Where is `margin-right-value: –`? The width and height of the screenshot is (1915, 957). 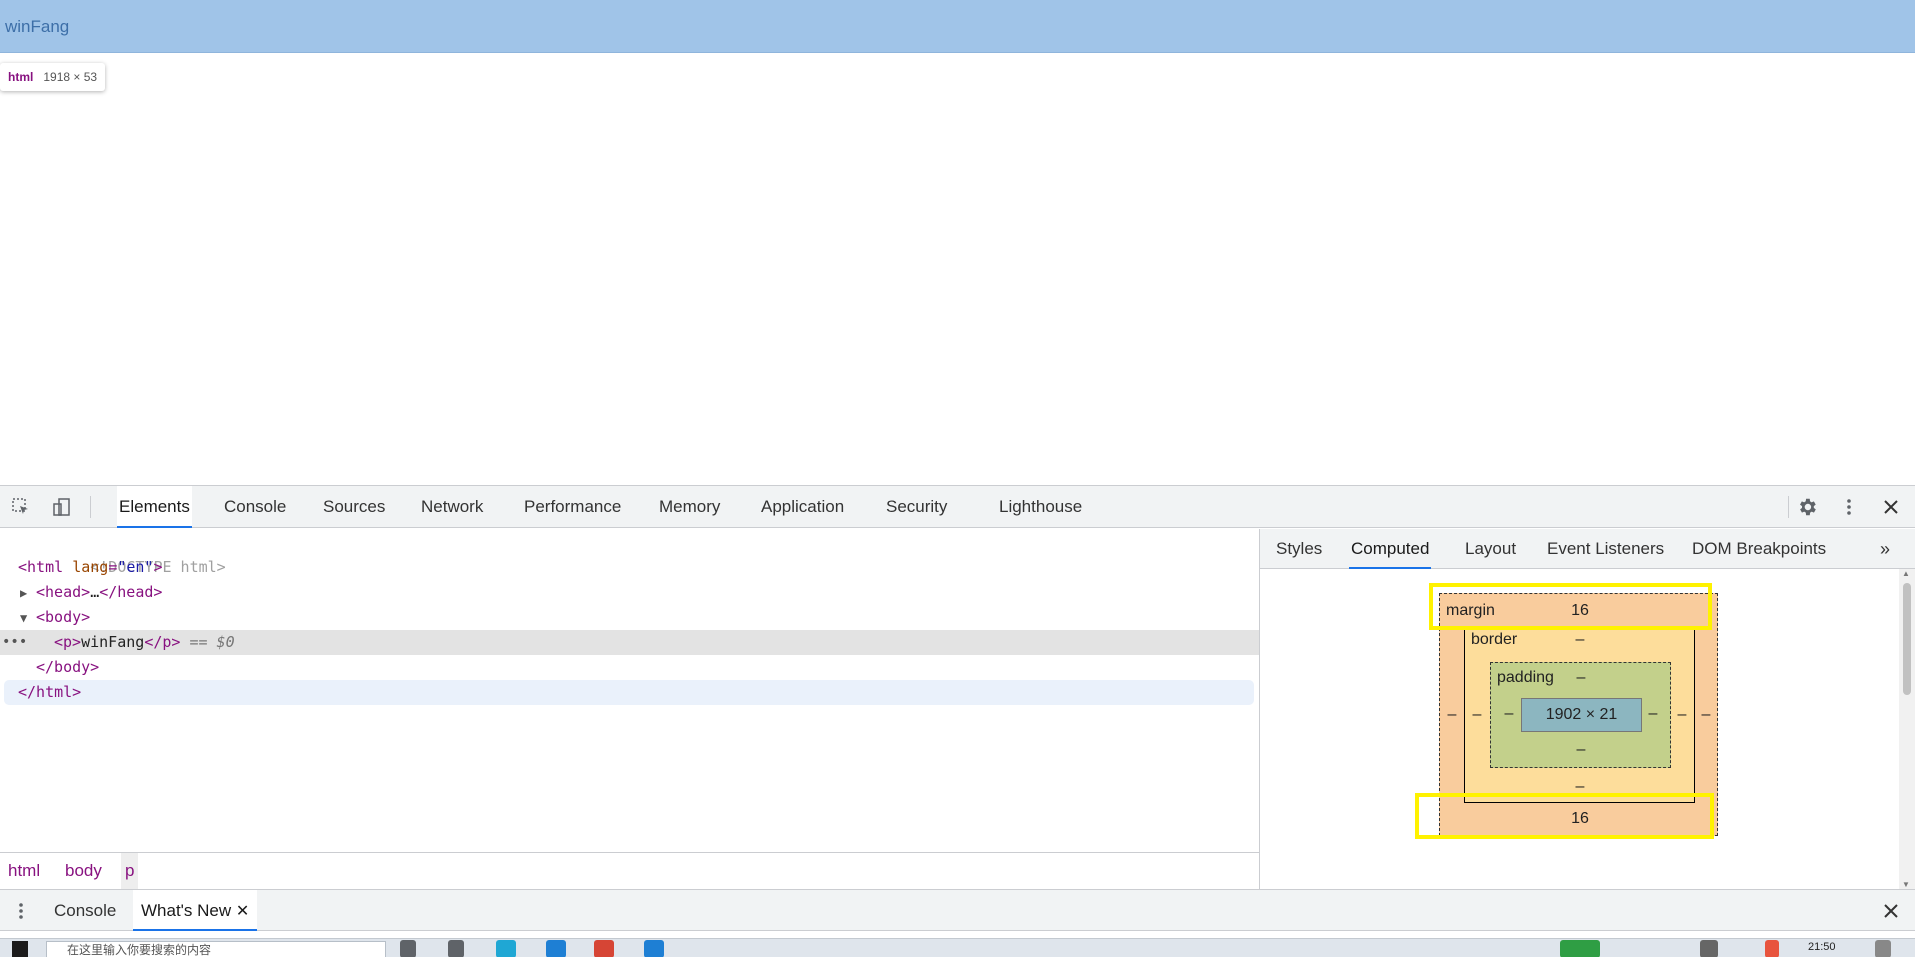
margin-right-value: – is located at coordinates (1706, 715).